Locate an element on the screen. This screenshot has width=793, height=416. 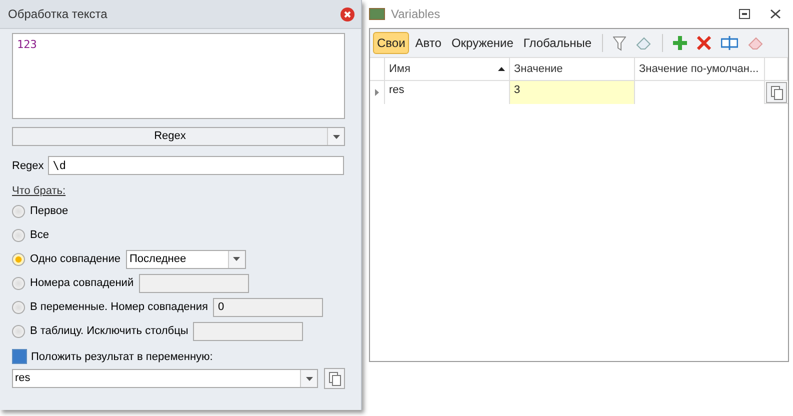
checkbox-label: Положить результат в переменную: is located at coordinates (122, 356).